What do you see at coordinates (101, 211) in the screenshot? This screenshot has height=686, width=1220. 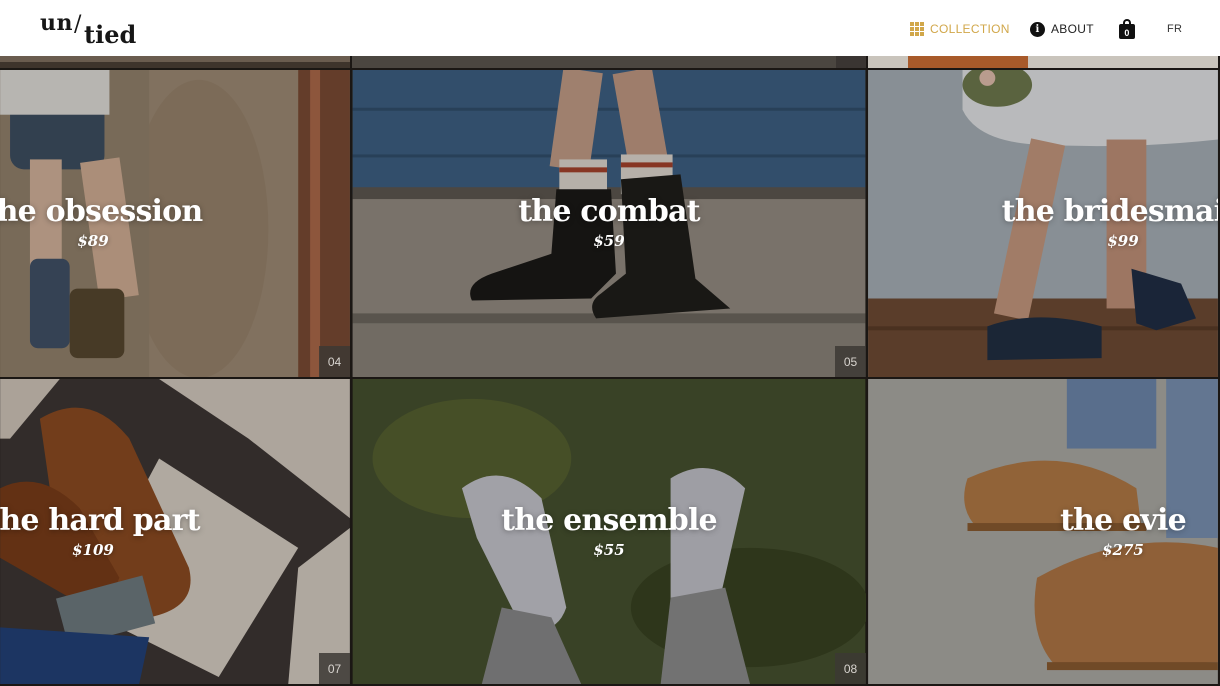 I see `product-title: the obsession` at bounding box center [101, 211].